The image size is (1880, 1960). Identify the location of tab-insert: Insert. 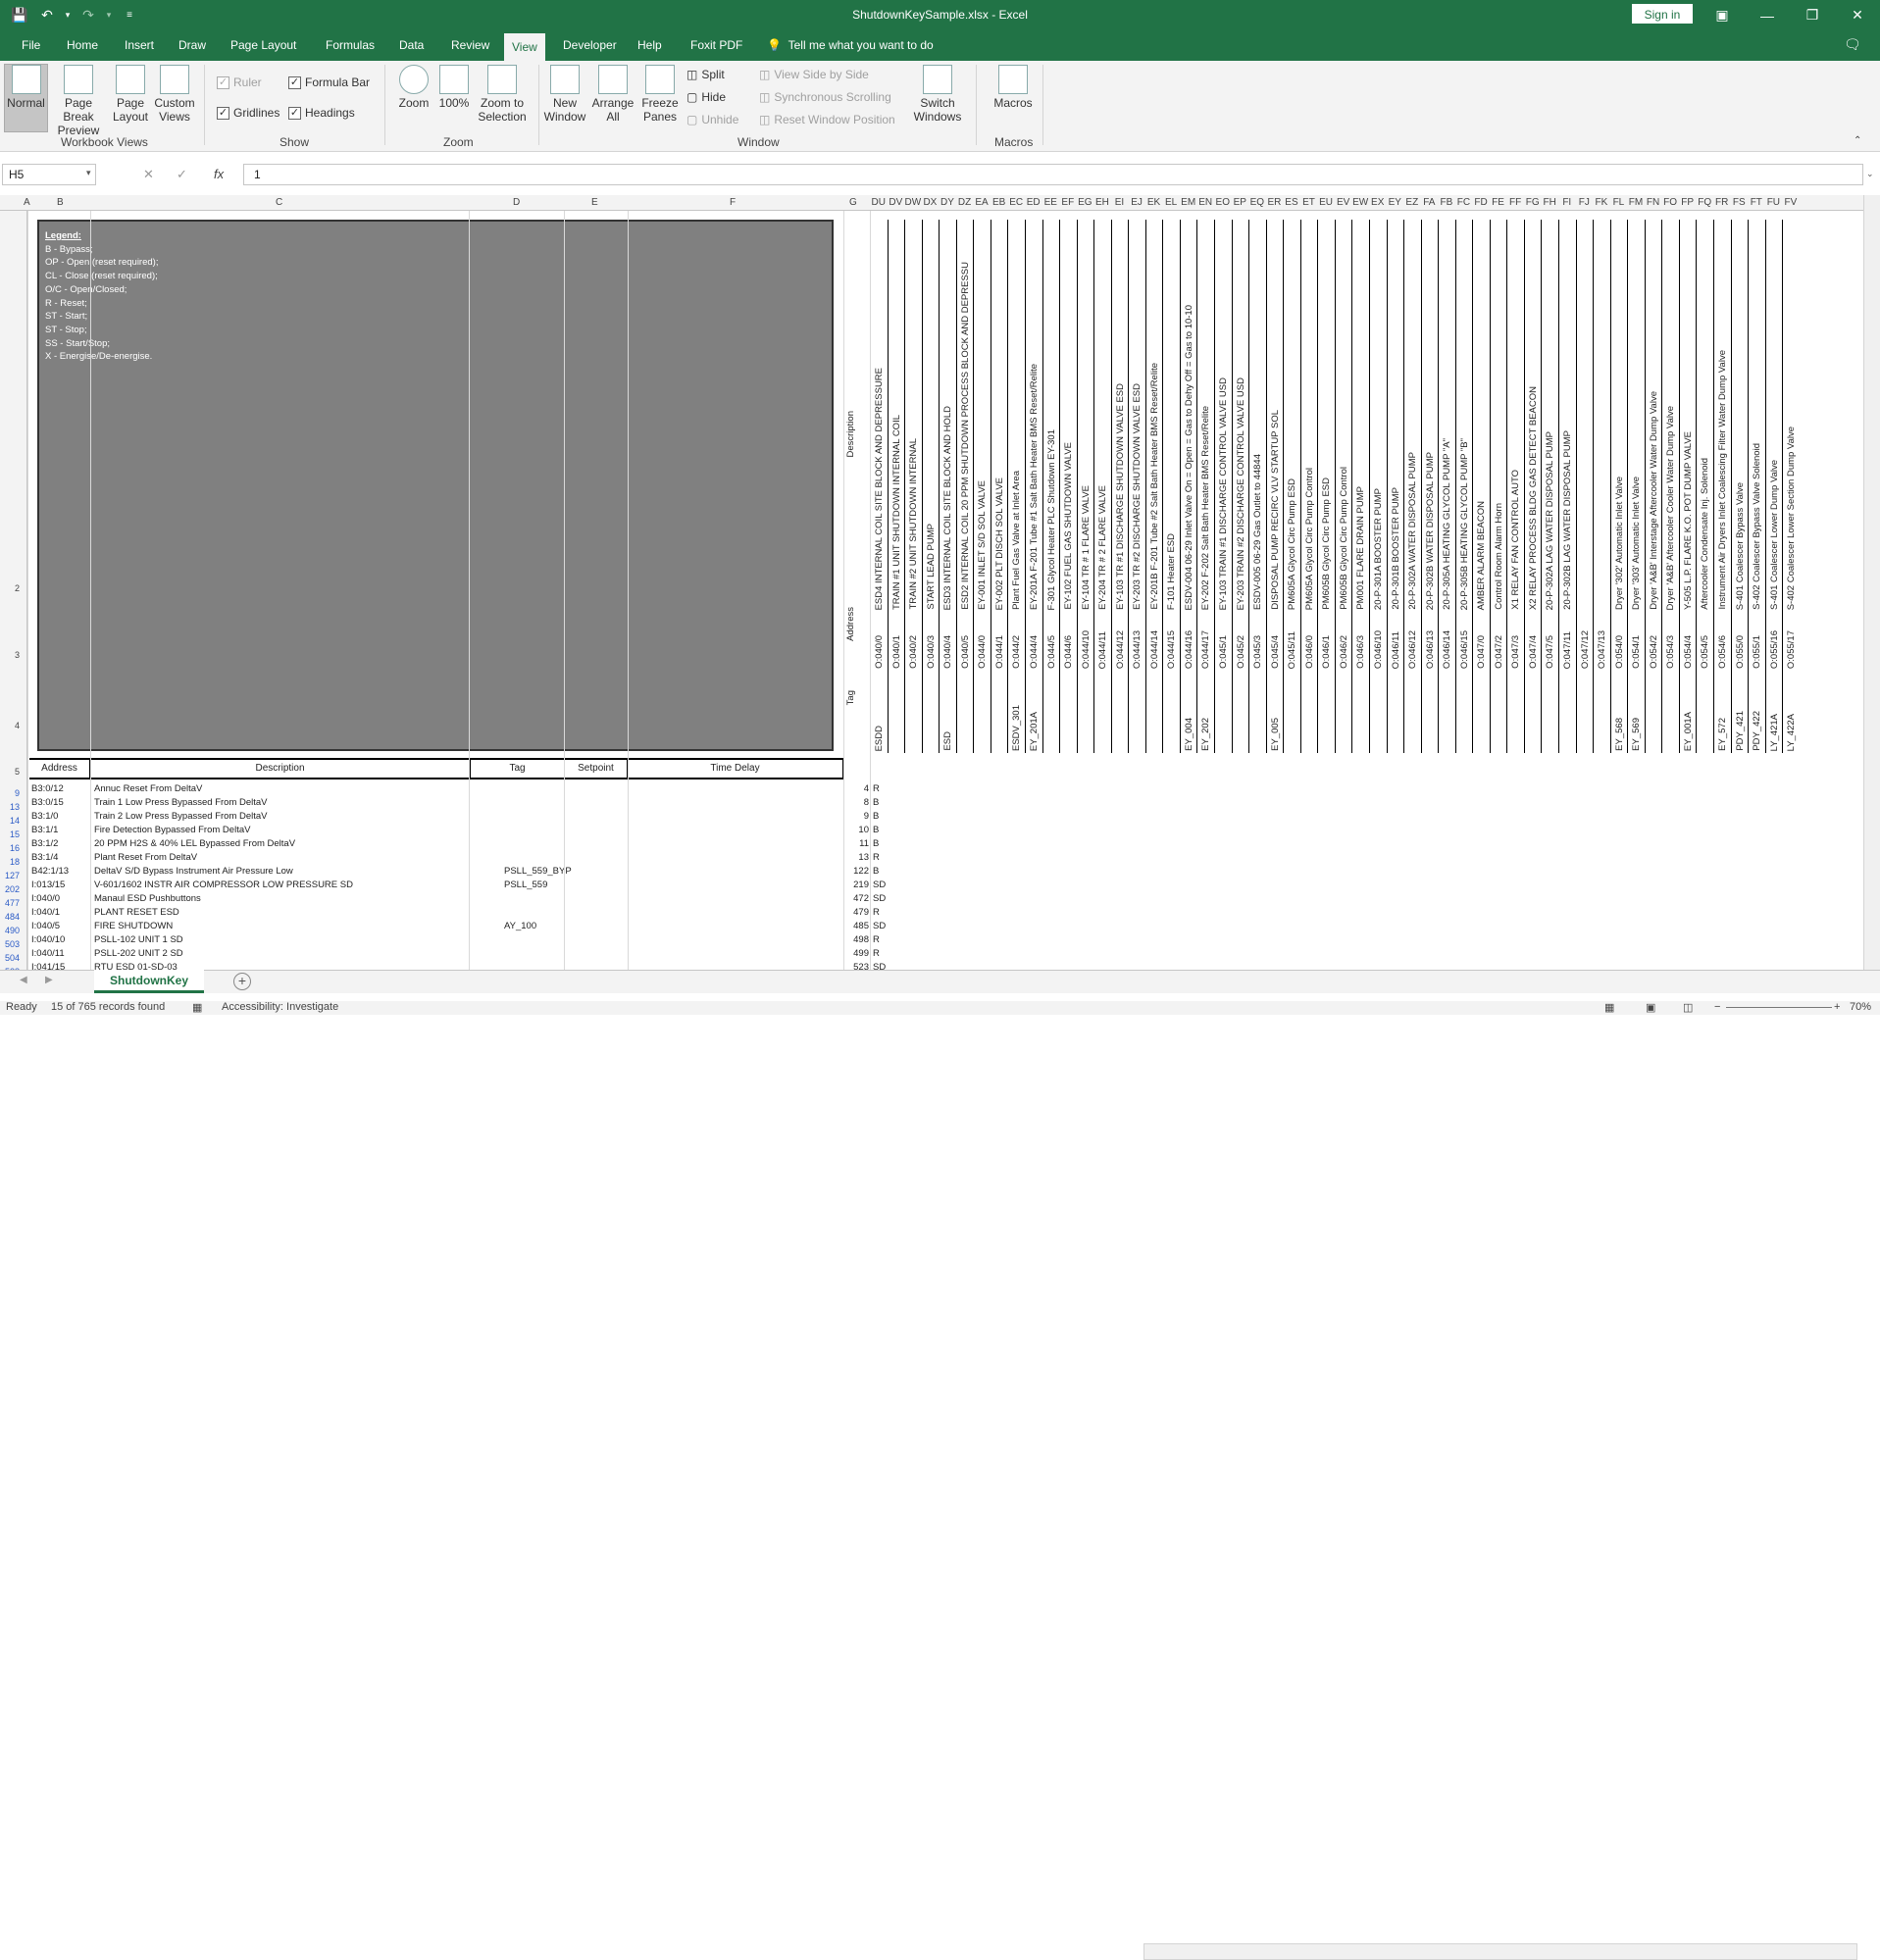
(139, 45).